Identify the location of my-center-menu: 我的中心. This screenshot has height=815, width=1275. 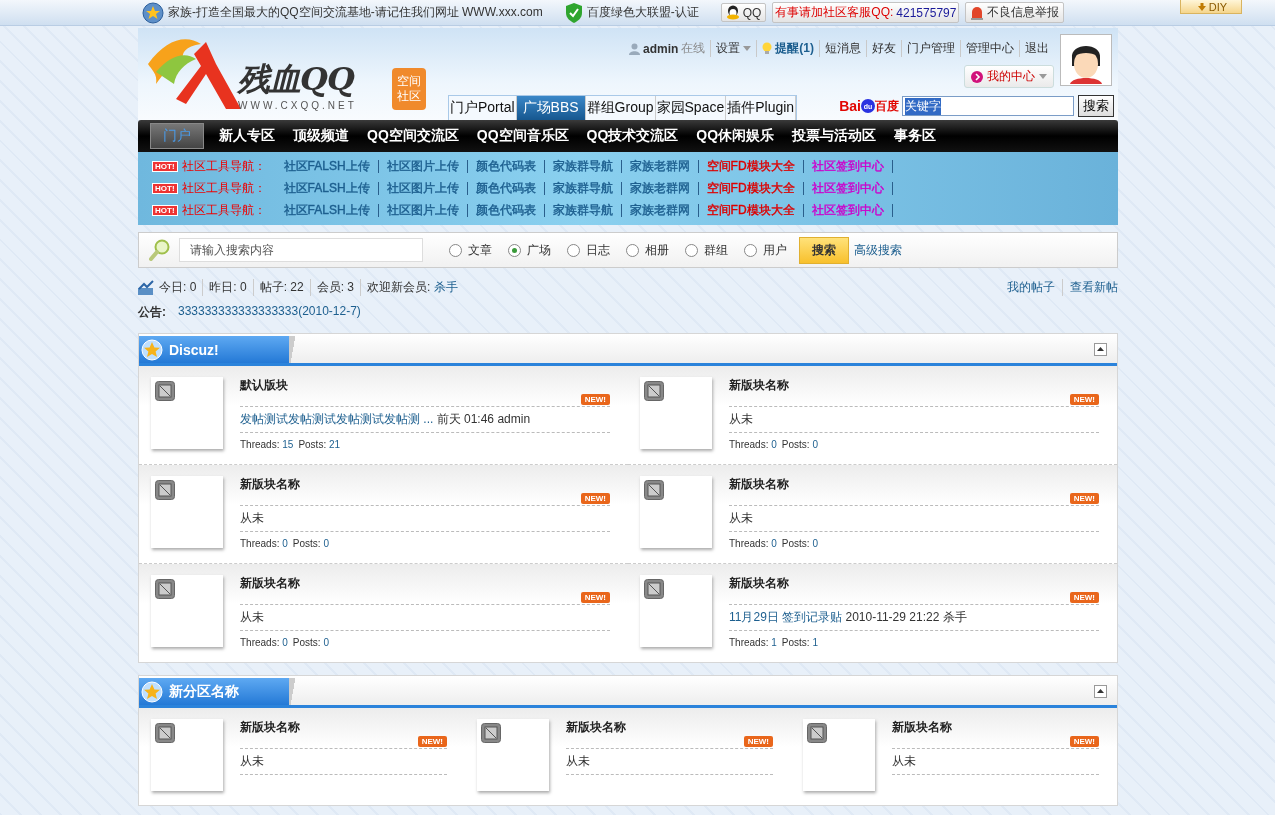
(1009, 76).